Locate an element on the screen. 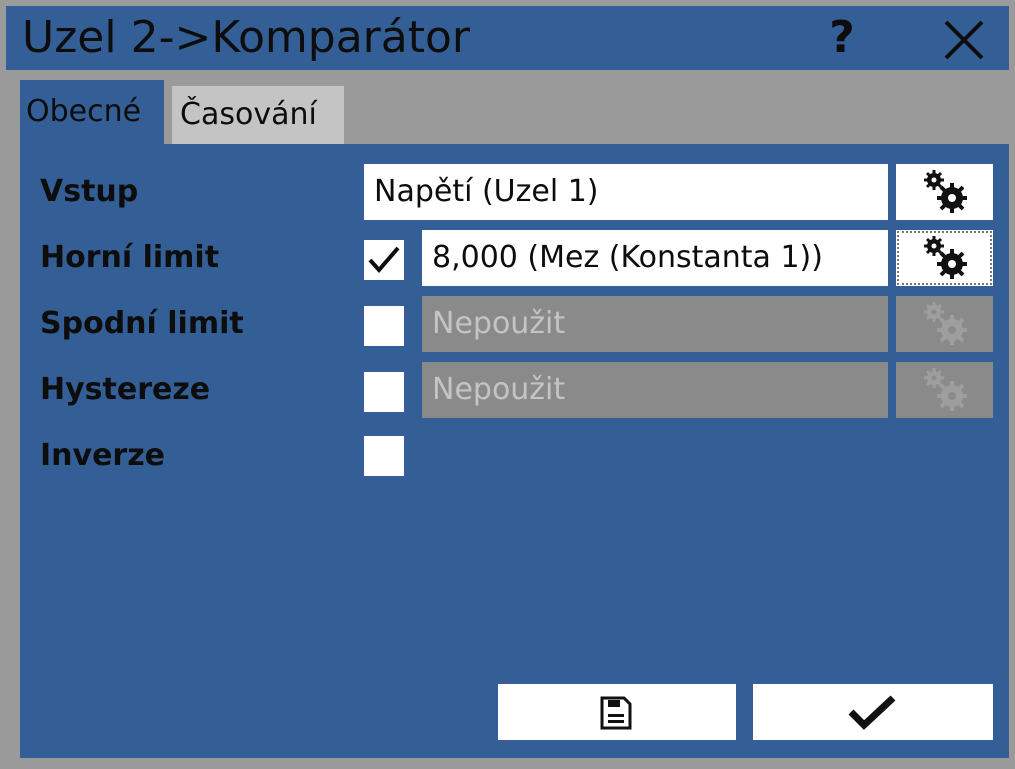 Image resolution: width=1015 pixels, height=769 pixels. save-button is located at coordinates (617, 712).